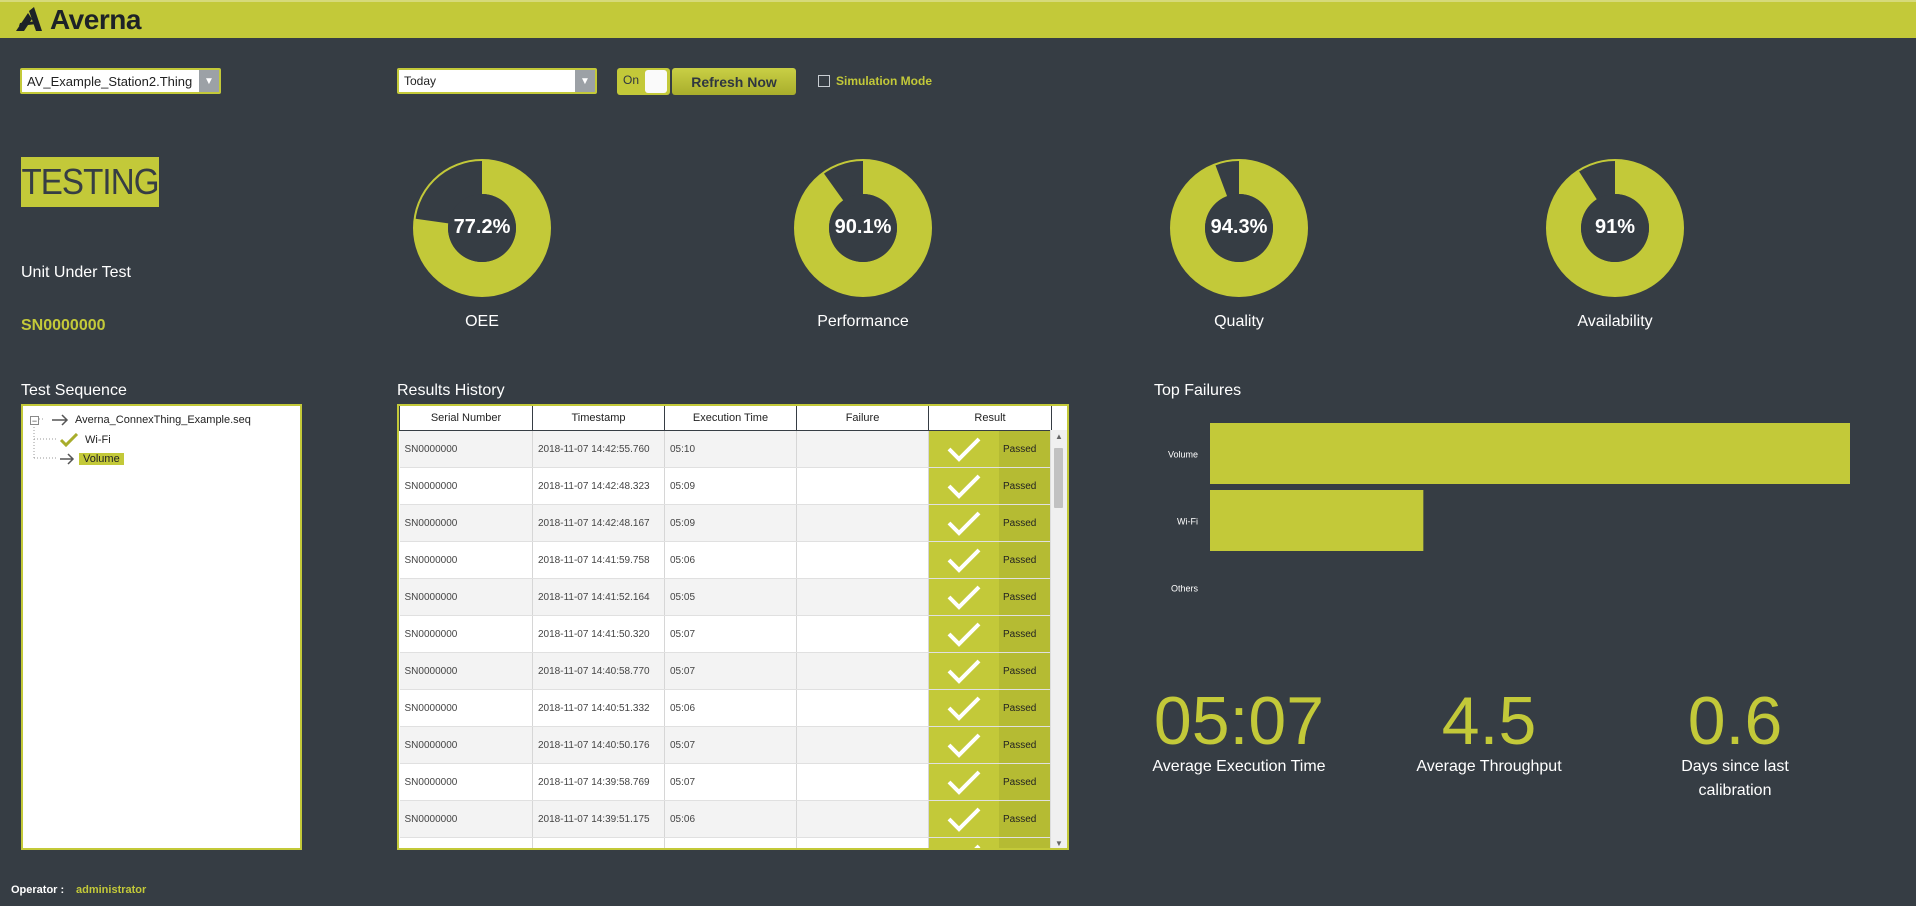  I want to click on brand-name: Averna, so click(95, 19).